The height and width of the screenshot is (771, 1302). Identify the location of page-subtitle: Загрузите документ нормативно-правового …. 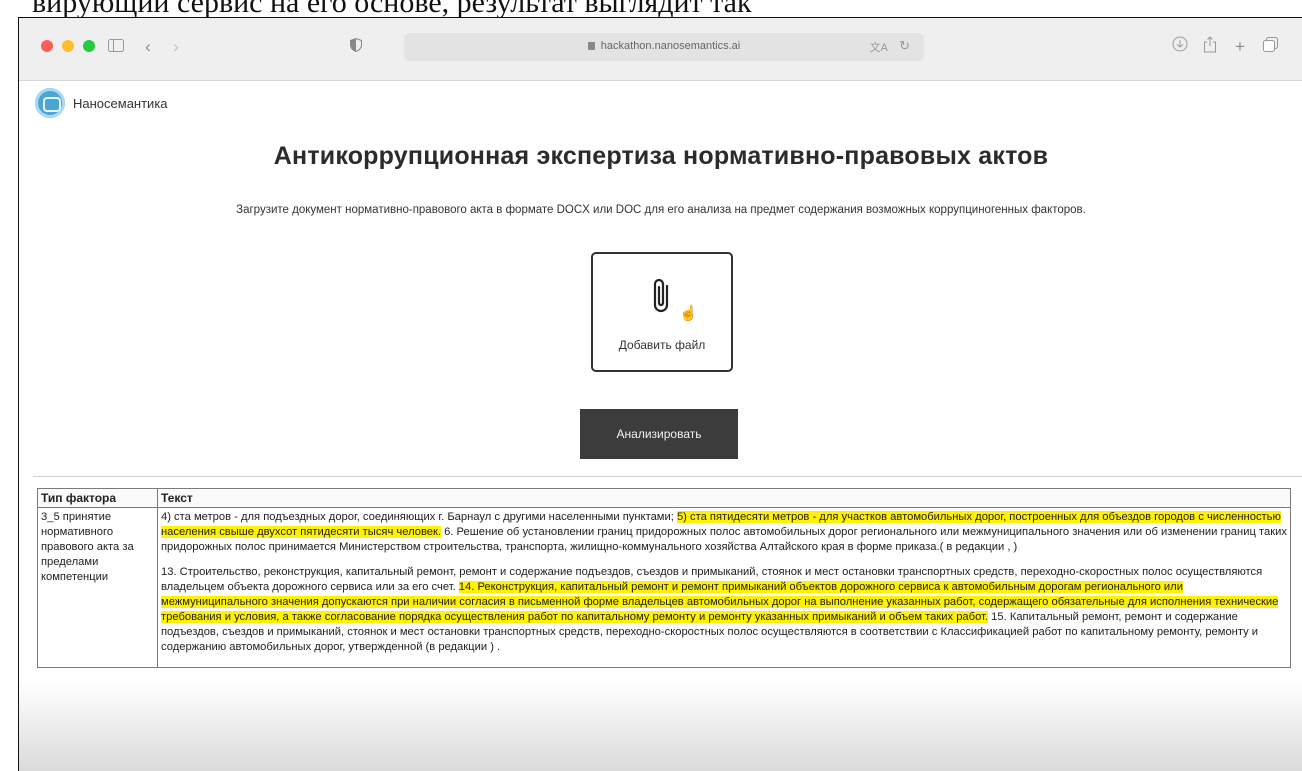
(661, 210).